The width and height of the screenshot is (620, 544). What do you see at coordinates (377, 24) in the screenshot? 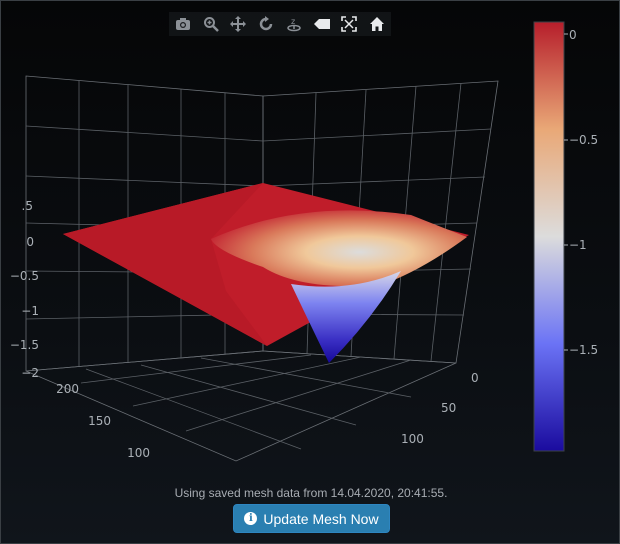
I see `home-icon` at bounding box center [377, 24].